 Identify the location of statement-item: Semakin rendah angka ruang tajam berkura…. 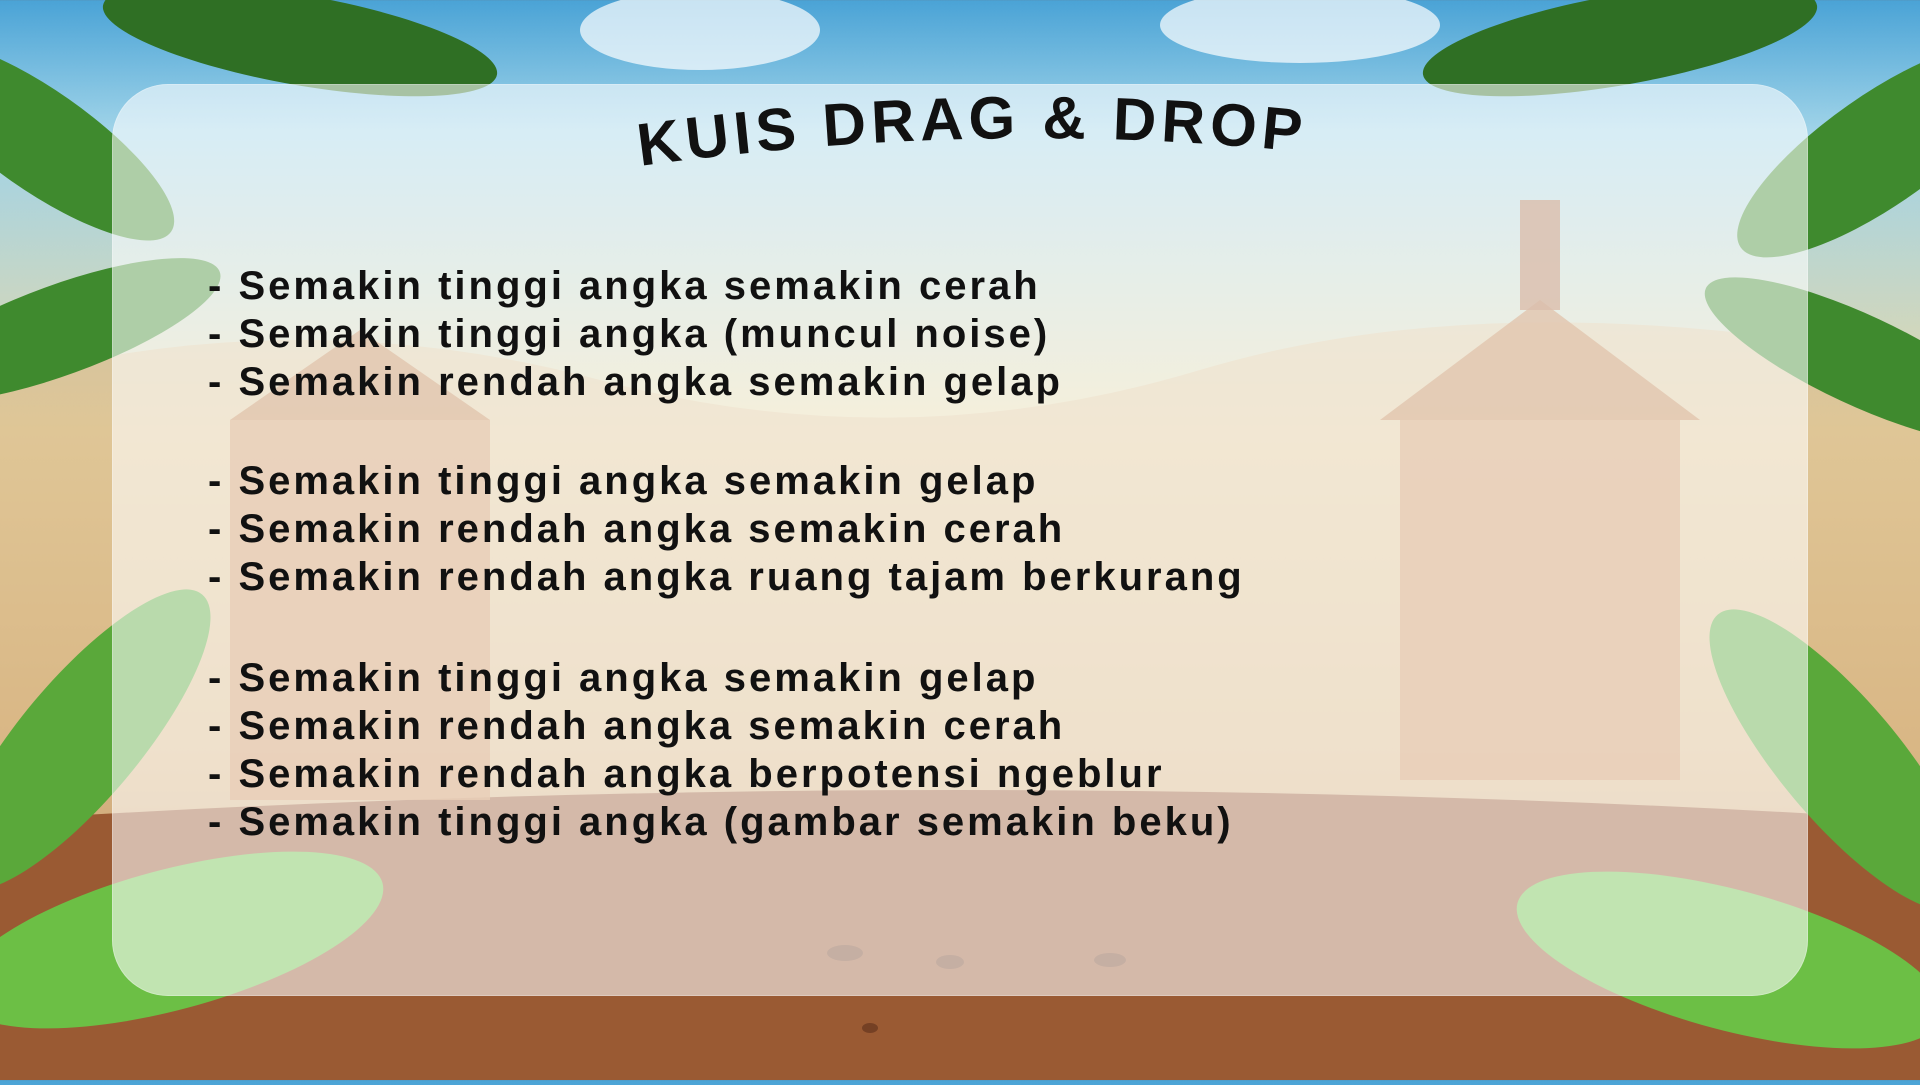
(726, 577).